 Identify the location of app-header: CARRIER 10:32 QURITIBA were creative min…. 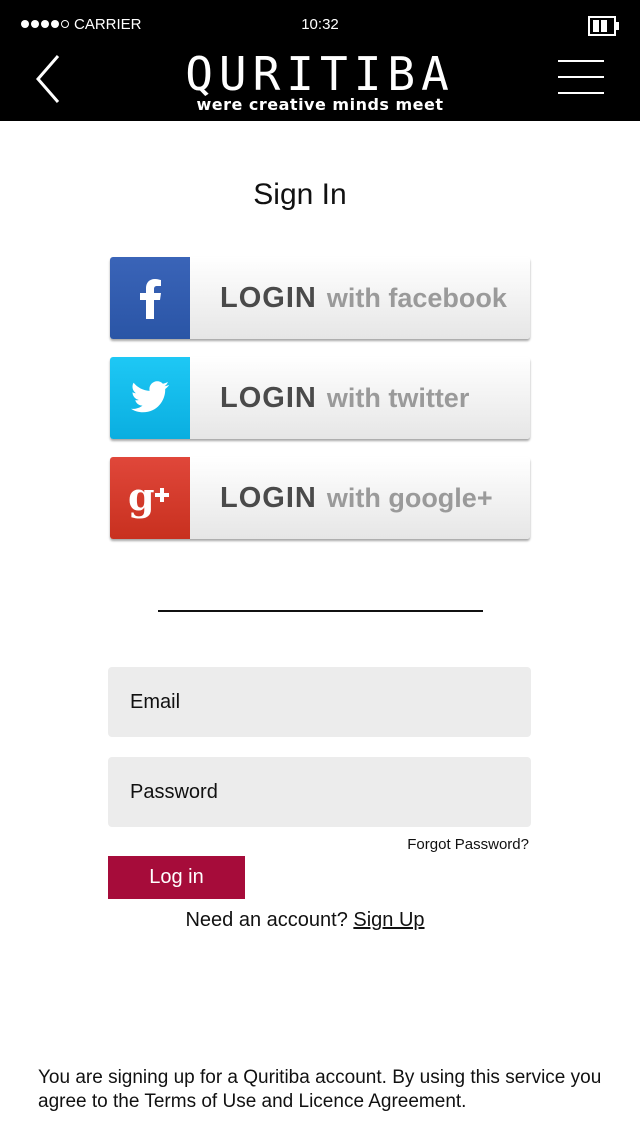
(320, 60).